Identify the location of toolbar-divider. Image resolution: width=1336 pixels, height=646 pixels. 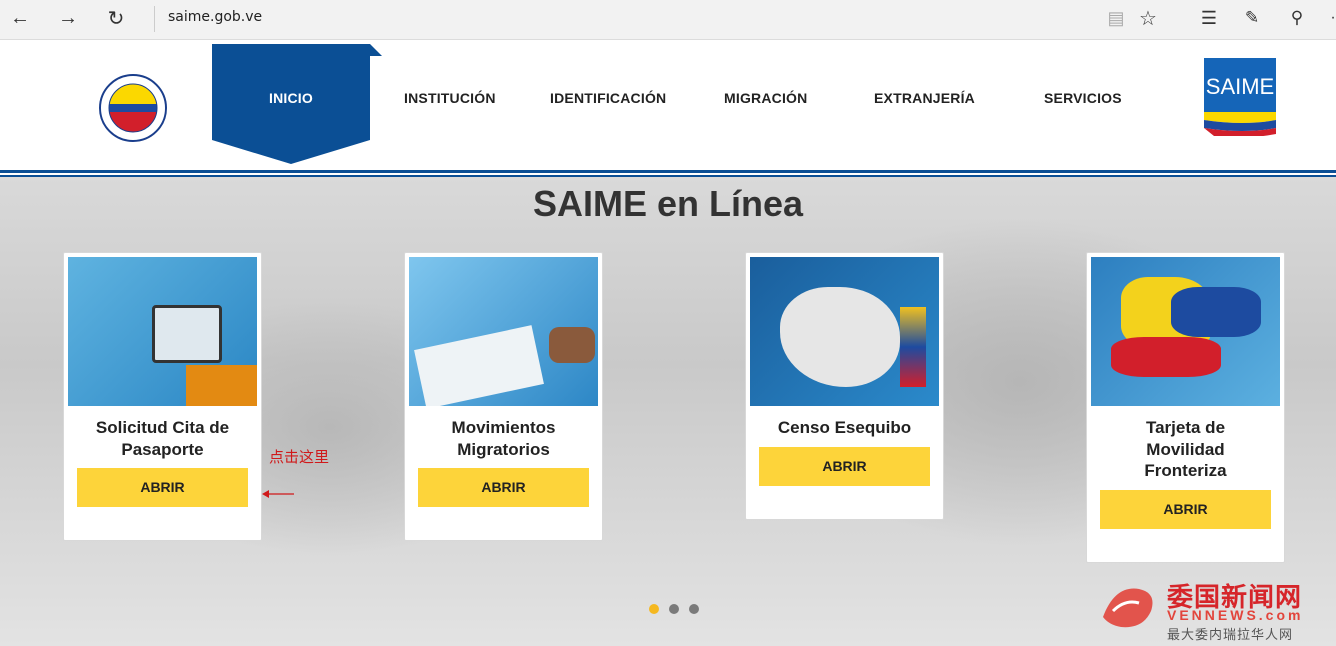
(154, 19).